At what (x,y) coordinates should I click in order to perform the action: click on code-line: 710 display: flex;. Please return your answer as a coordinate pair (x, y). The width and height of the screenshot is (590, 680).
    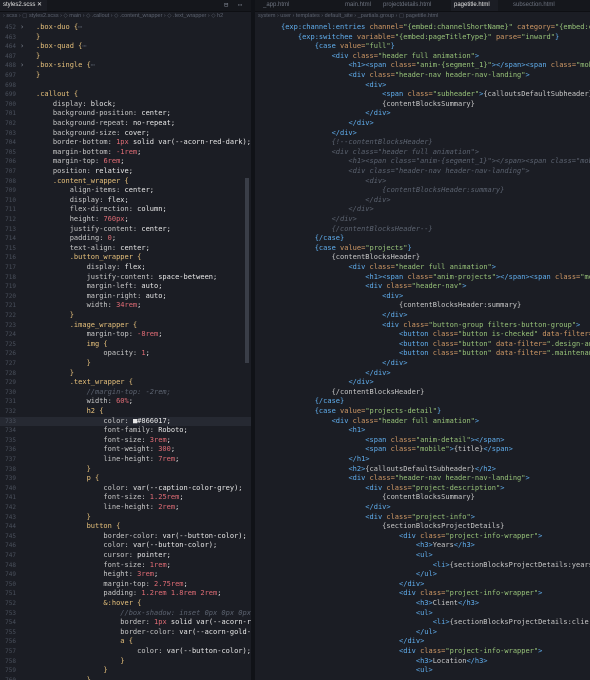
    Looking at the image, I should click on (125, 201).